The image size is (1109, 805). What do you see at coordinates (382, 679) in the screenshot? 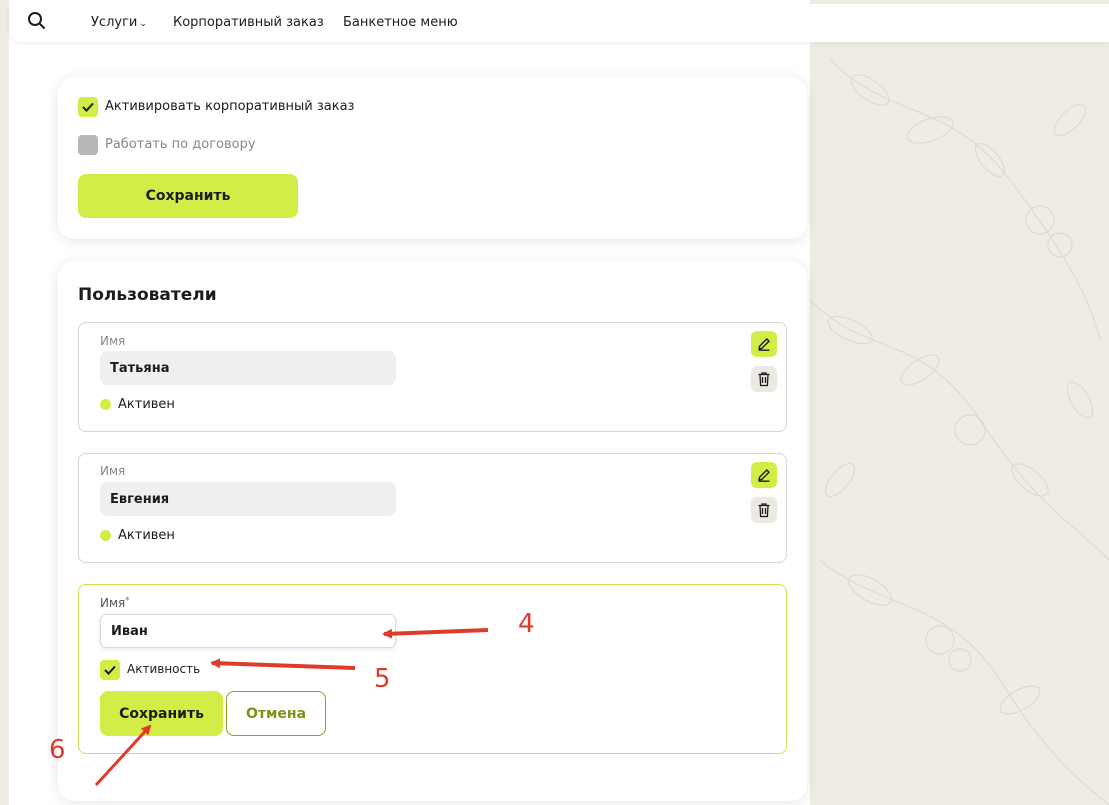
I see `annotation-number-5: 5` at bounding box center [382, 679].